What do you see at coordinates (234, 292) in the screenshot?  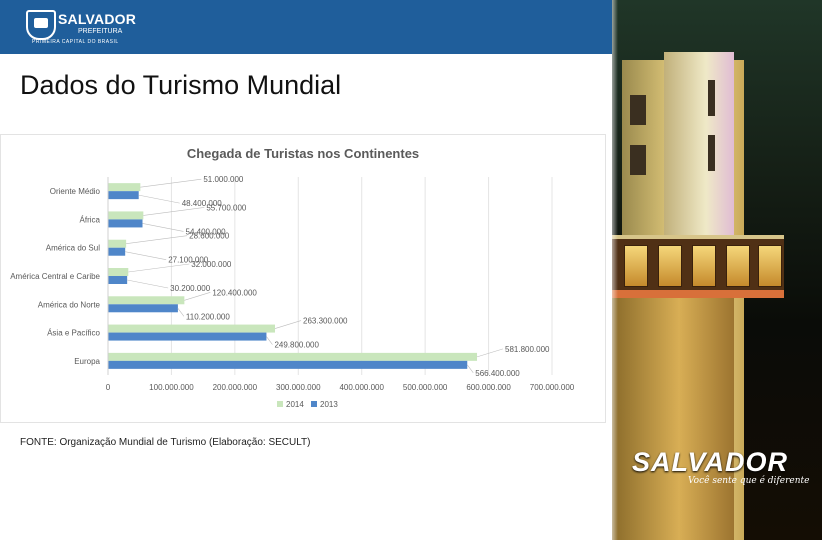 I see `data-label: 120.400.000` at bounding box center [234, 292].